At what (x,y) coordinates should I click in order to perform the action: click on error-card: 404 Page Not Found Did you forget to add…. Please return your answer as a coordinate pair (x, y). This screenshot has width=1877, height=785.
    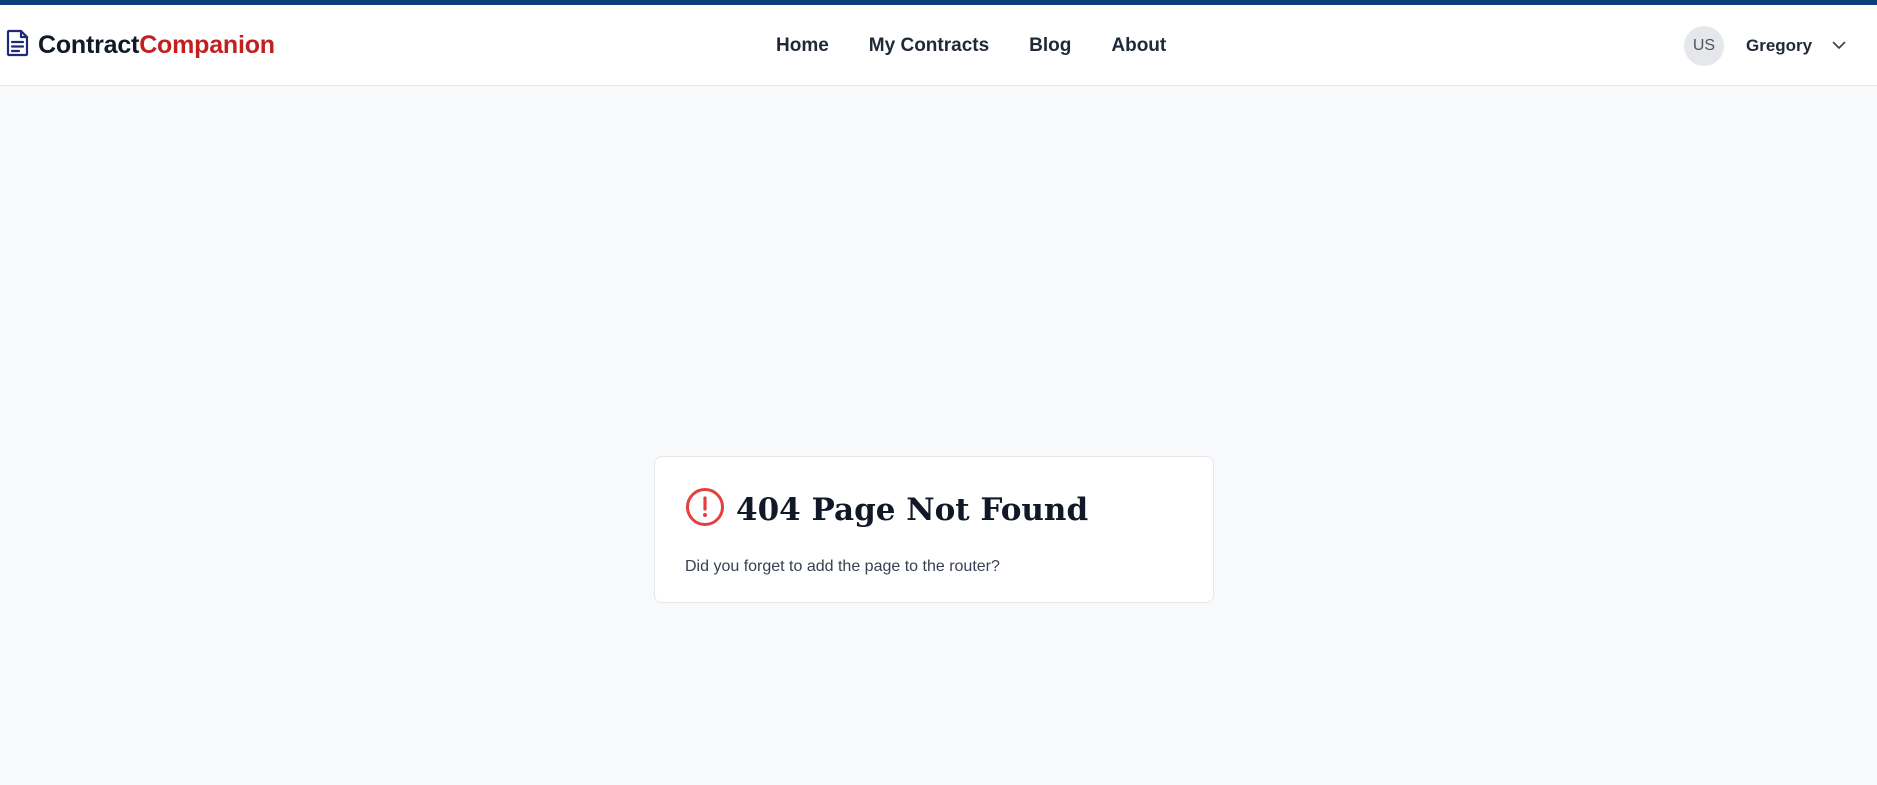
    Looking at the image, I should click on (934, 529).